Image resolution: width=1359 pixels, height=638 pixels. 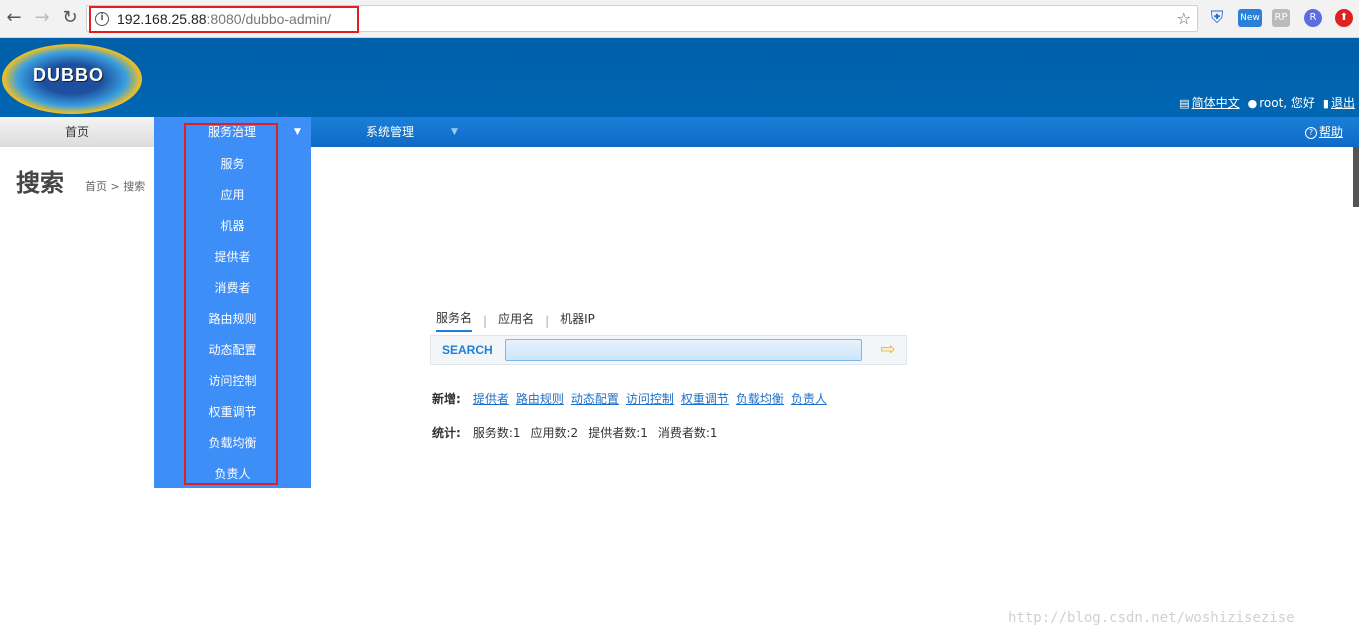 What do you see at coordinates (14, 18) in the screenshot?
I see `back-arrow-icon: ←` at bounding box center [14, 18].